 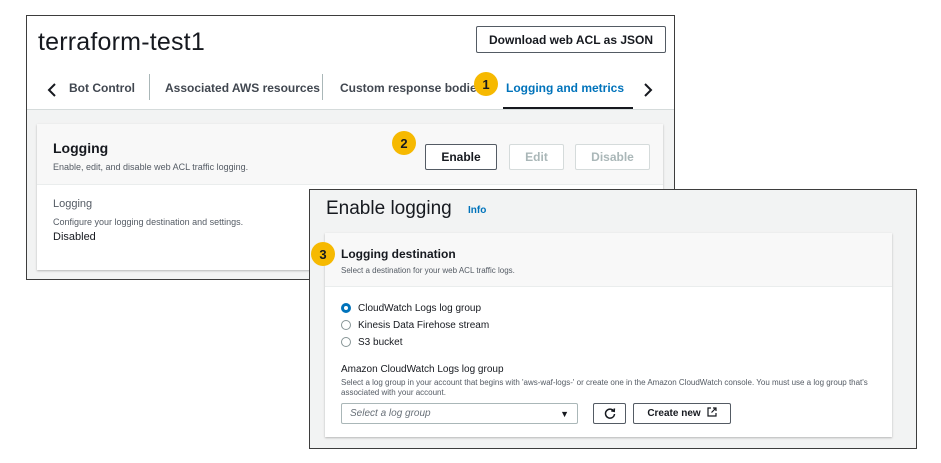 What do you see at coordinates (564, 414) in the screenshot?
I see `caret-down-icon: ▼` at bounding box center [564, 414].